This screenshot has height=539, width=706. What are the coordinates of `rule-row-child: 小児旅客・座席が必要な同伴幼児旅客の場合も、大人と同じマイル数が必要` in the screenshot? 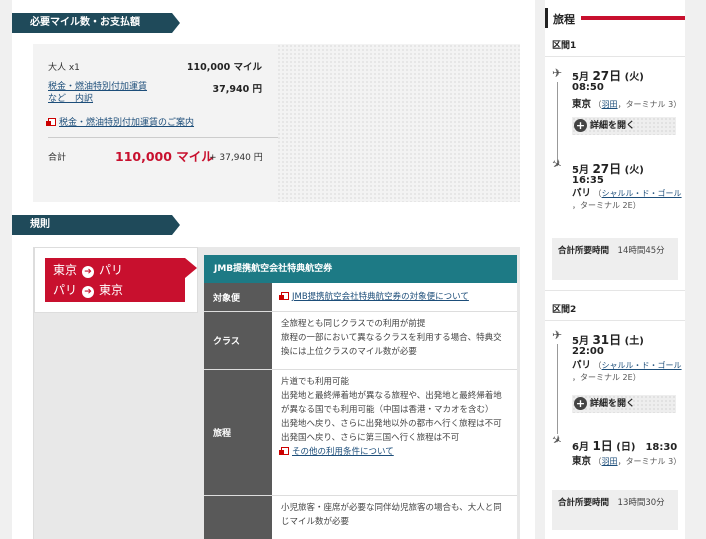 It's located at (360, 517).